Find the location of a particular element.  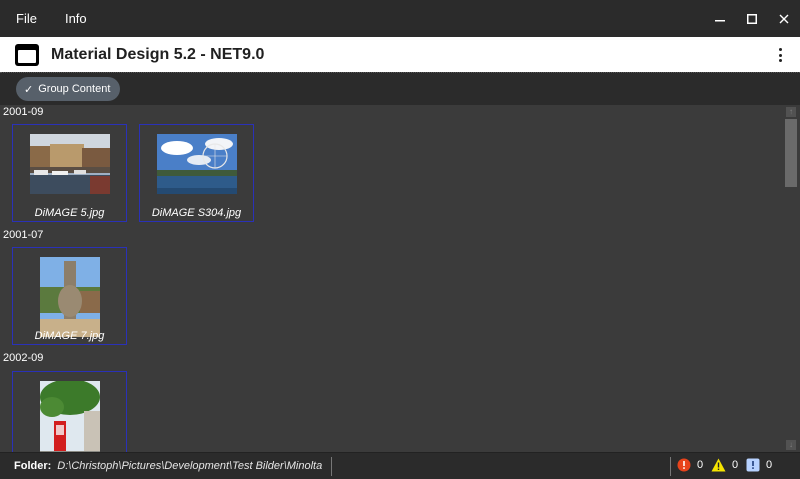

close-icon is located at coordinates (784, 18).